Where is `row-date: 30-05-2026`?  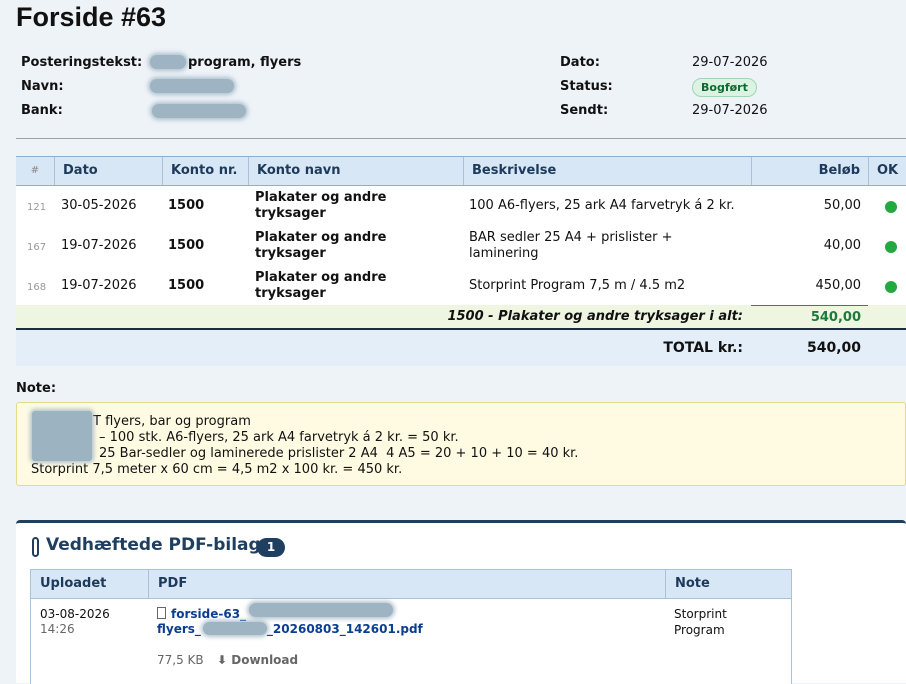
row-date: 30-05-2026 is located at coordinates (99, 205).